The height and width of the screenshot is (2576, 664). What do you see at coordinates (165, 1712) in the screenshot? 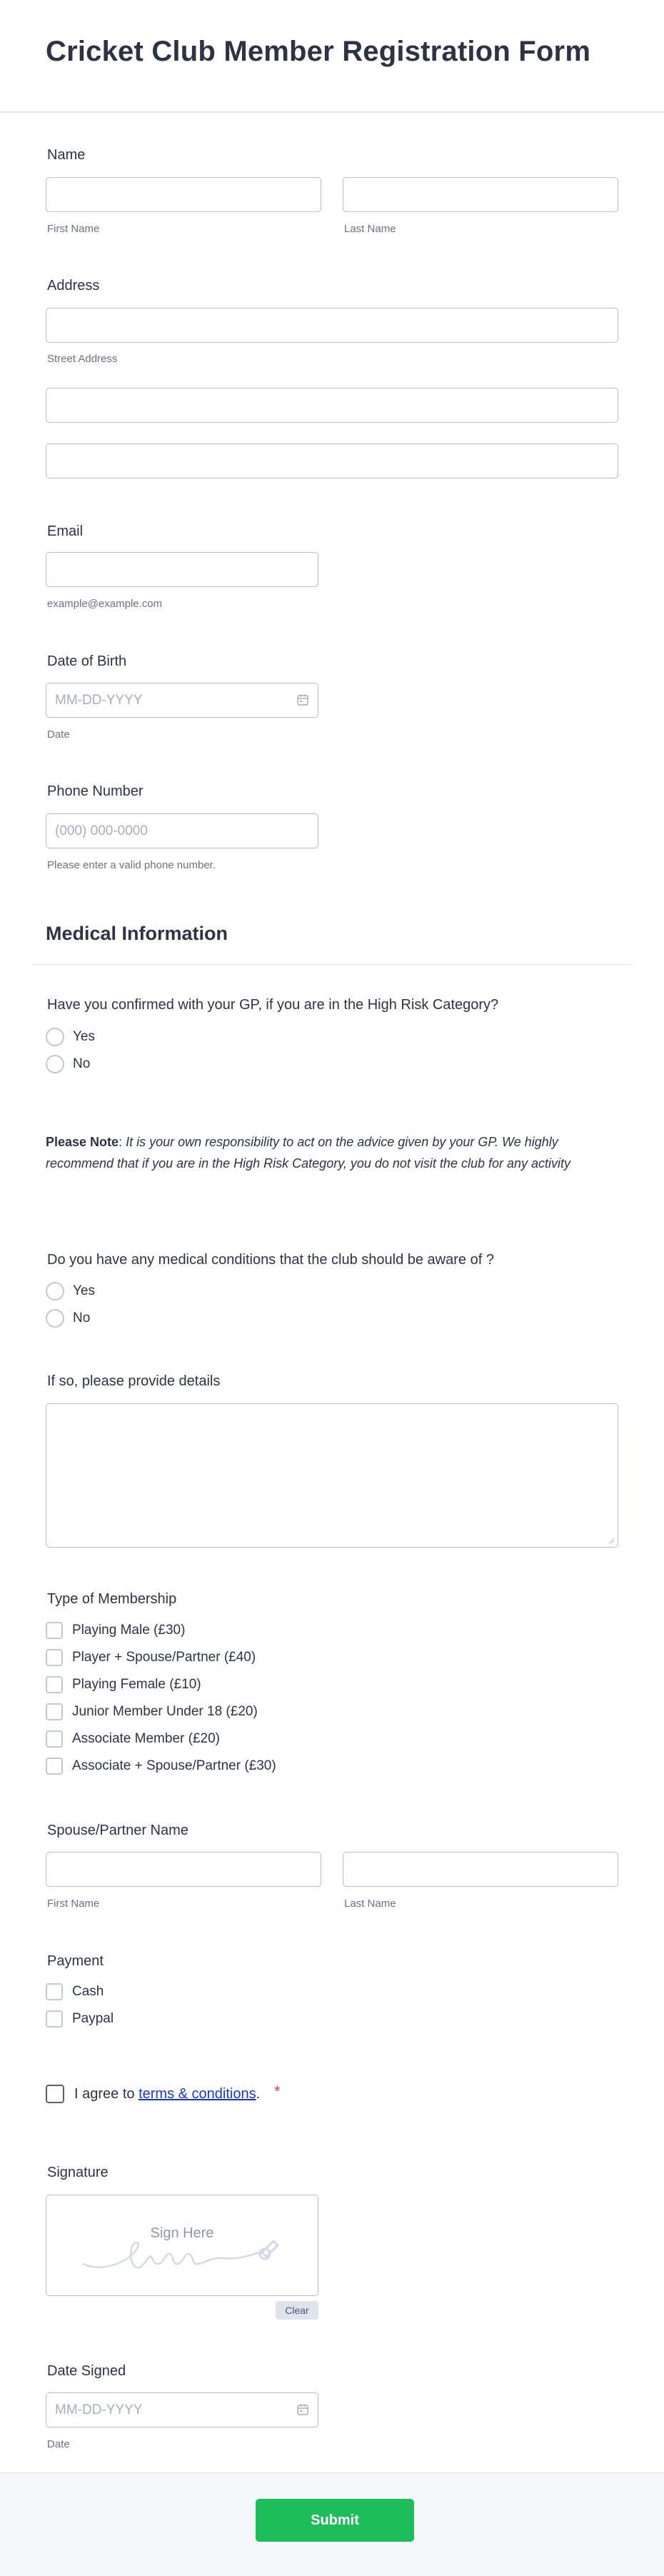
I see `membership-option-label: Junior Member Under 18 (£20)` at bounding box center [165, 1712].